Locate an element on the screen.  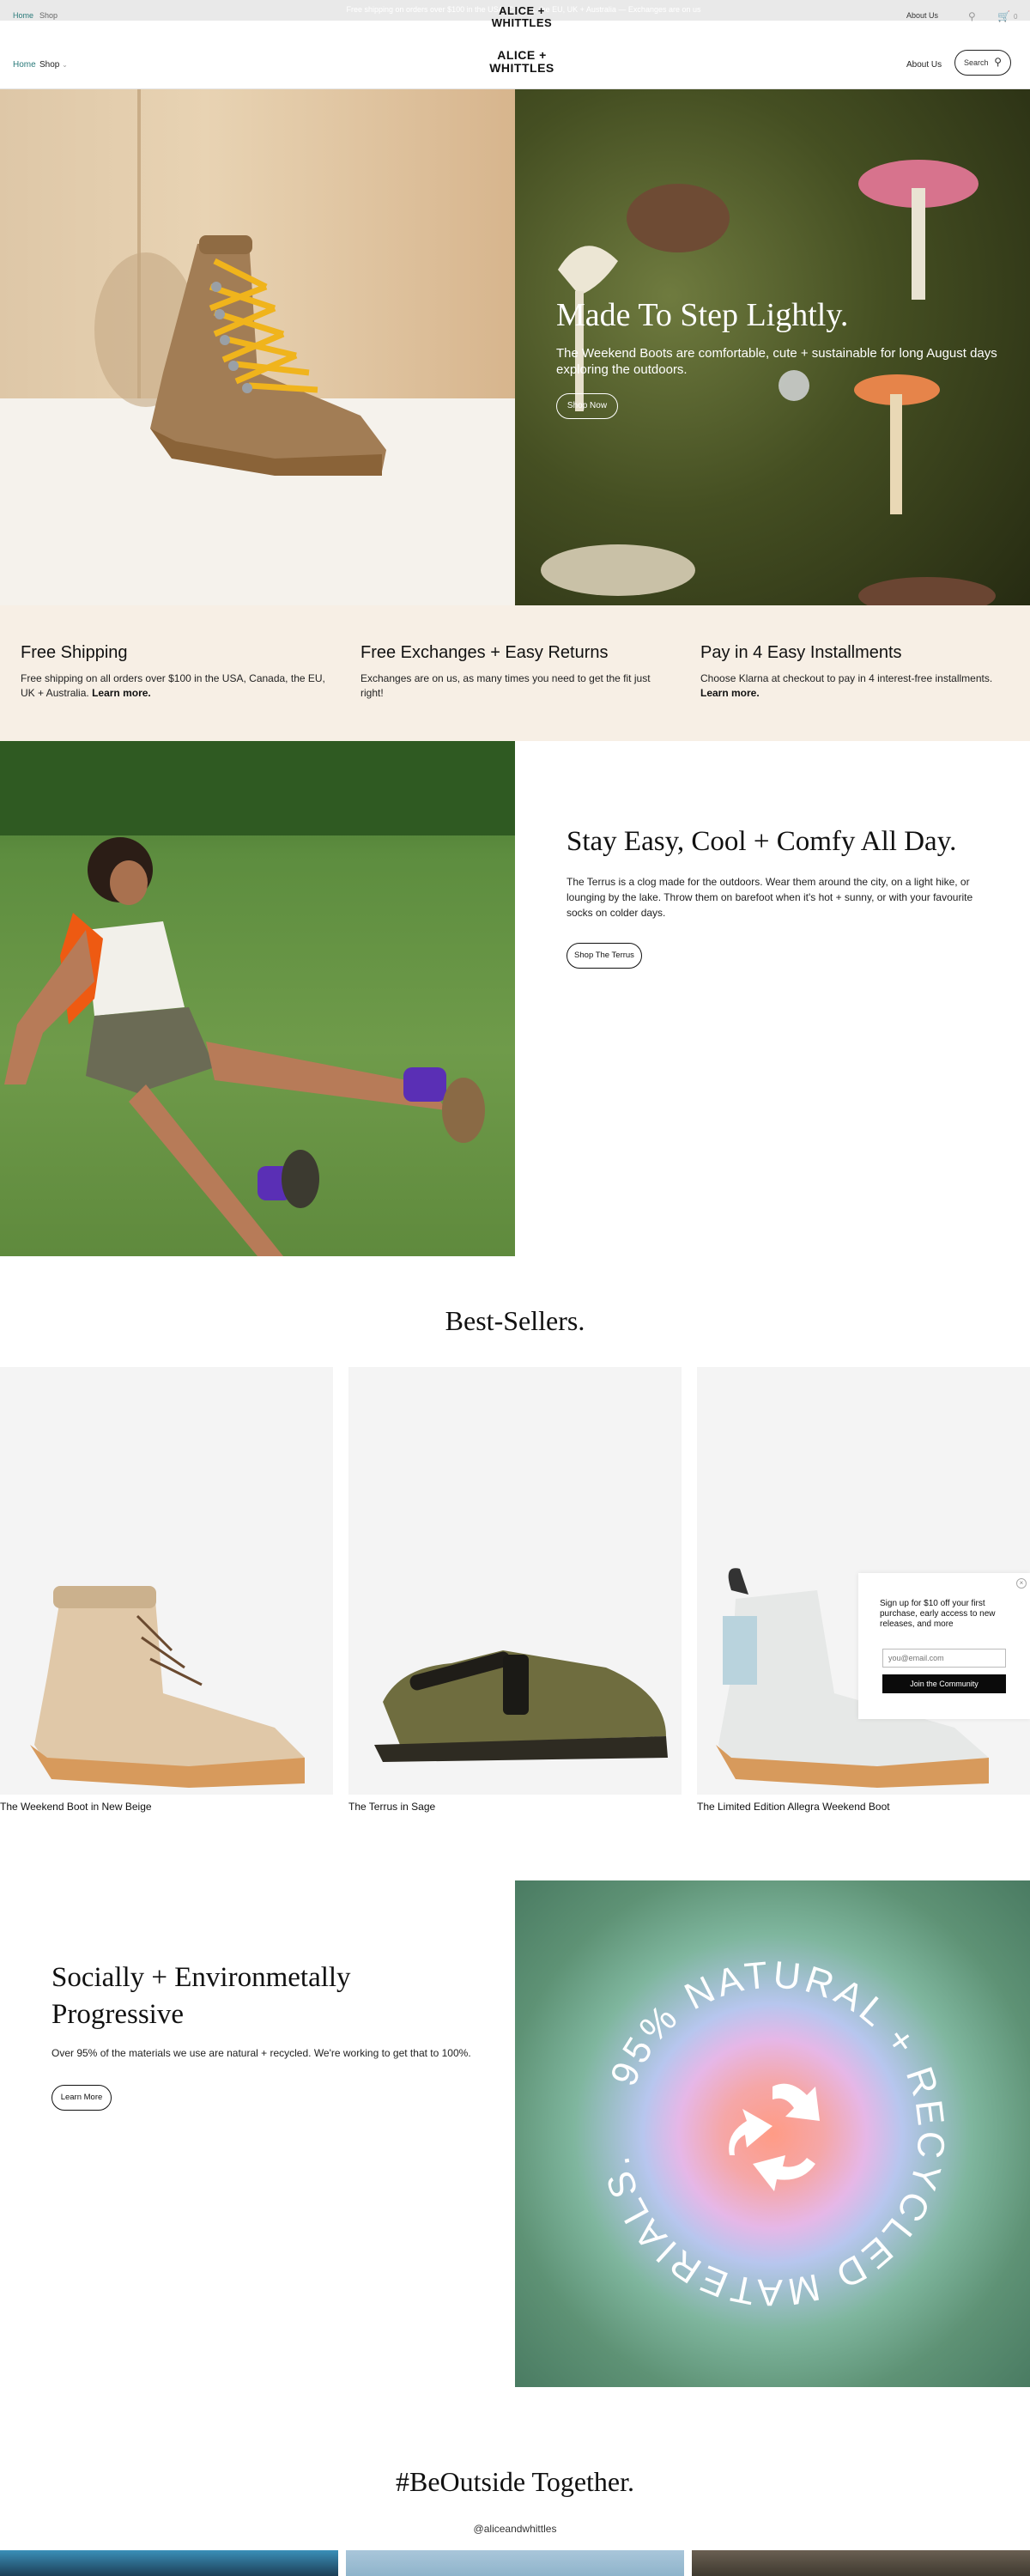
terrus-lifestyle-image is located at coordinates (257, 998).